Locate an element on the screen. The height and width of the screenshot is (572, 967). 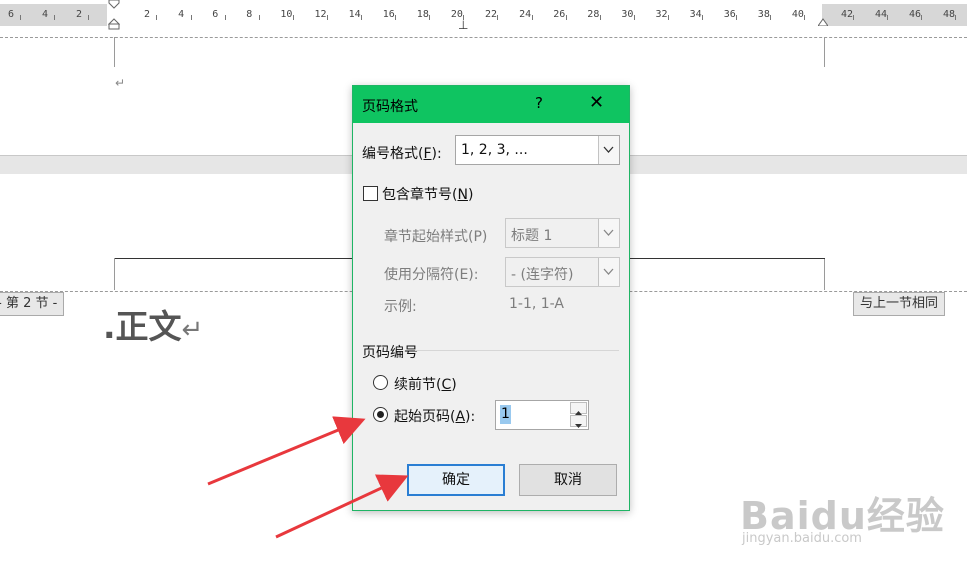
ruler-number: 32 is located at coordinates (661, 14).